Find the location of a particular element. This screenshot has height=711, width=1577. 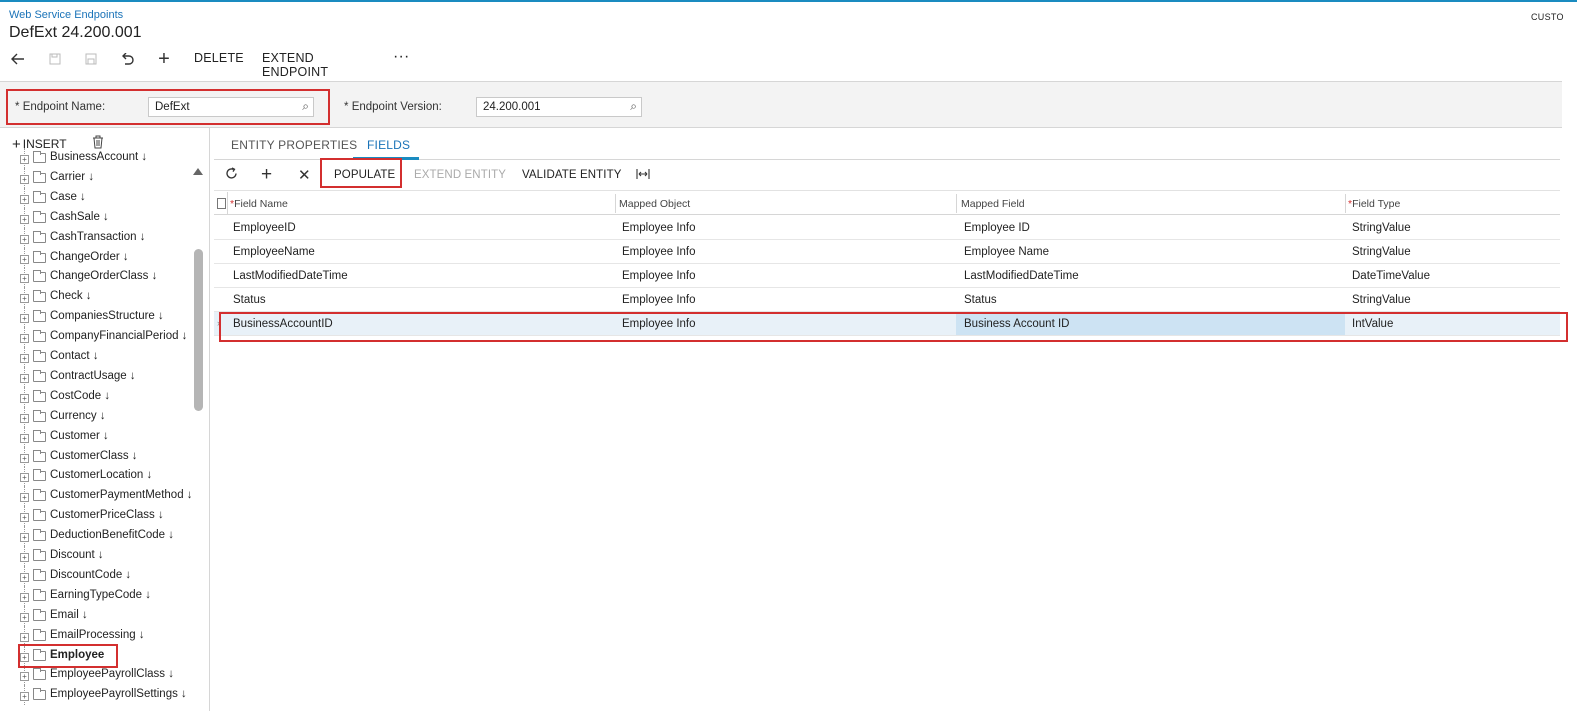

mapped-field-cell: Business Account ID is located at coordinates (1016, 324).